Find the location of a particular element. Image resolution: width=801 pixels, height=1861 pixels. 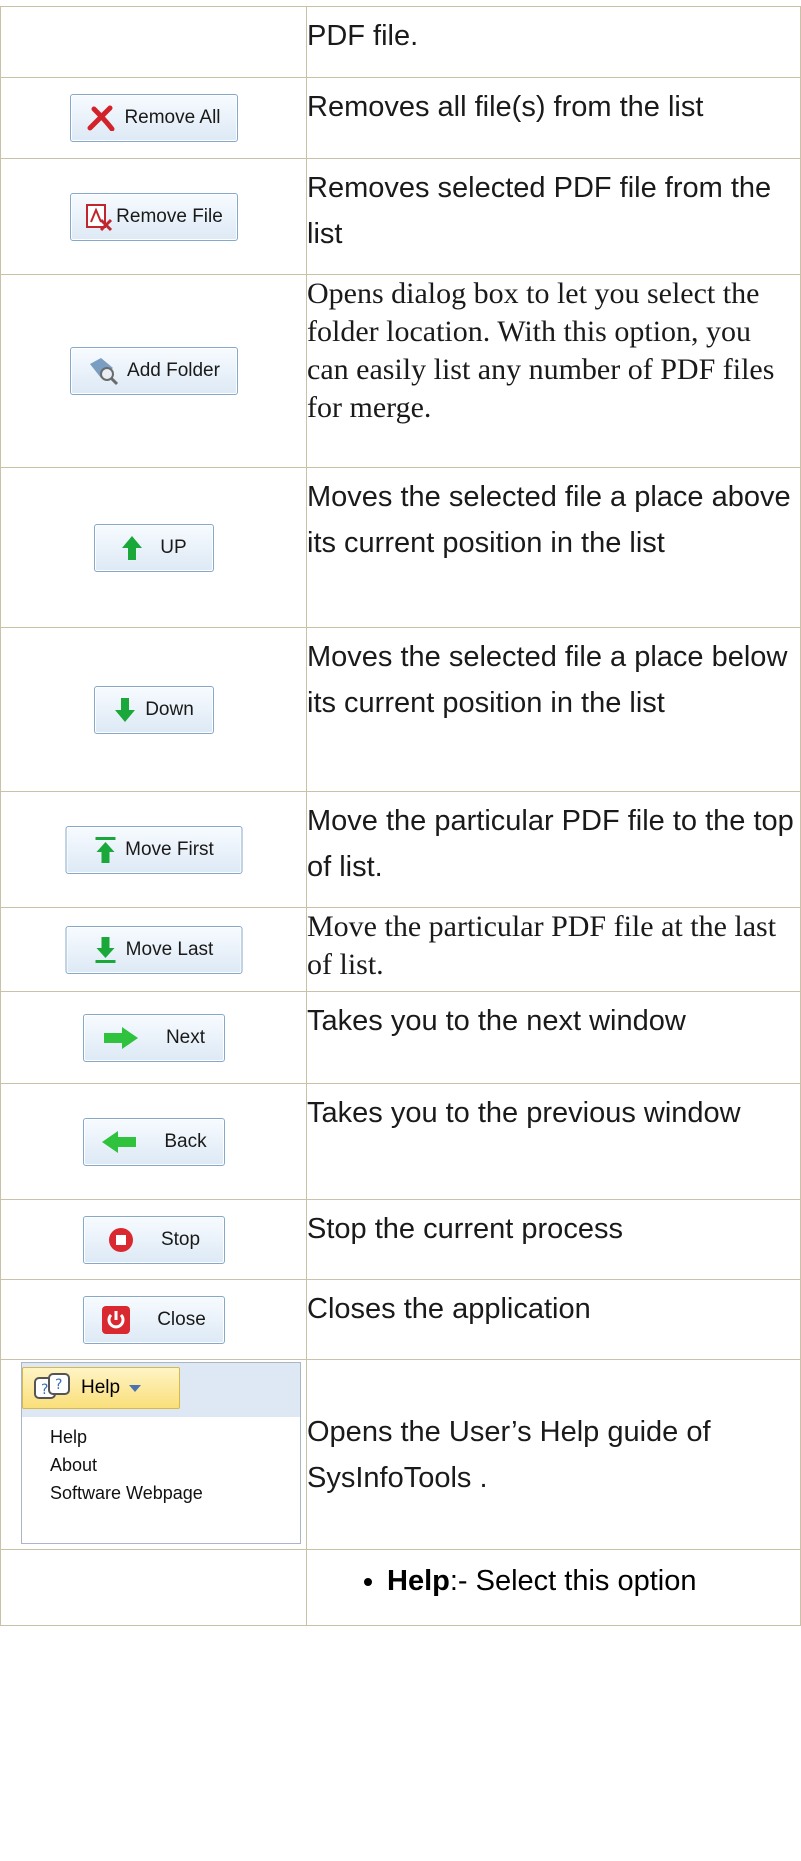

button-label: Move First is located at coordinates (169, 849).